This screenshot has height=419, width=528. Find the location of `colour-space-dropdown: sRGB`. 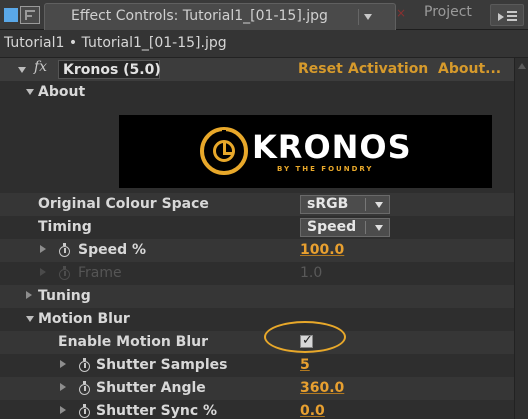

colour-space-dropdown: sRGB is located at coordinates (345, 204).